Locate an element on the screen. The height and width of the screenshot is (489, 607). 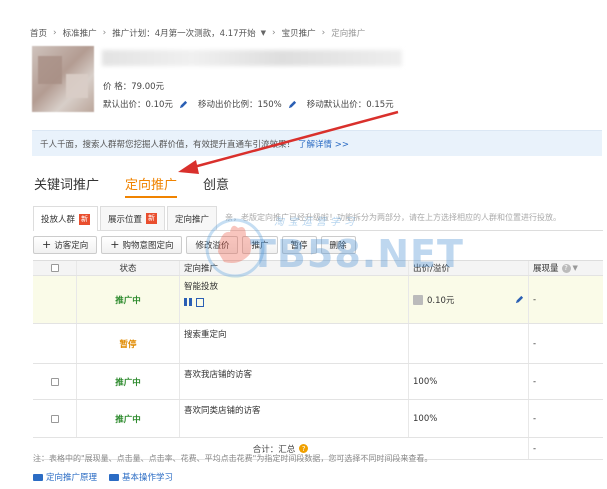
pause-button: 暂停 is located at coordinates (299, 245).